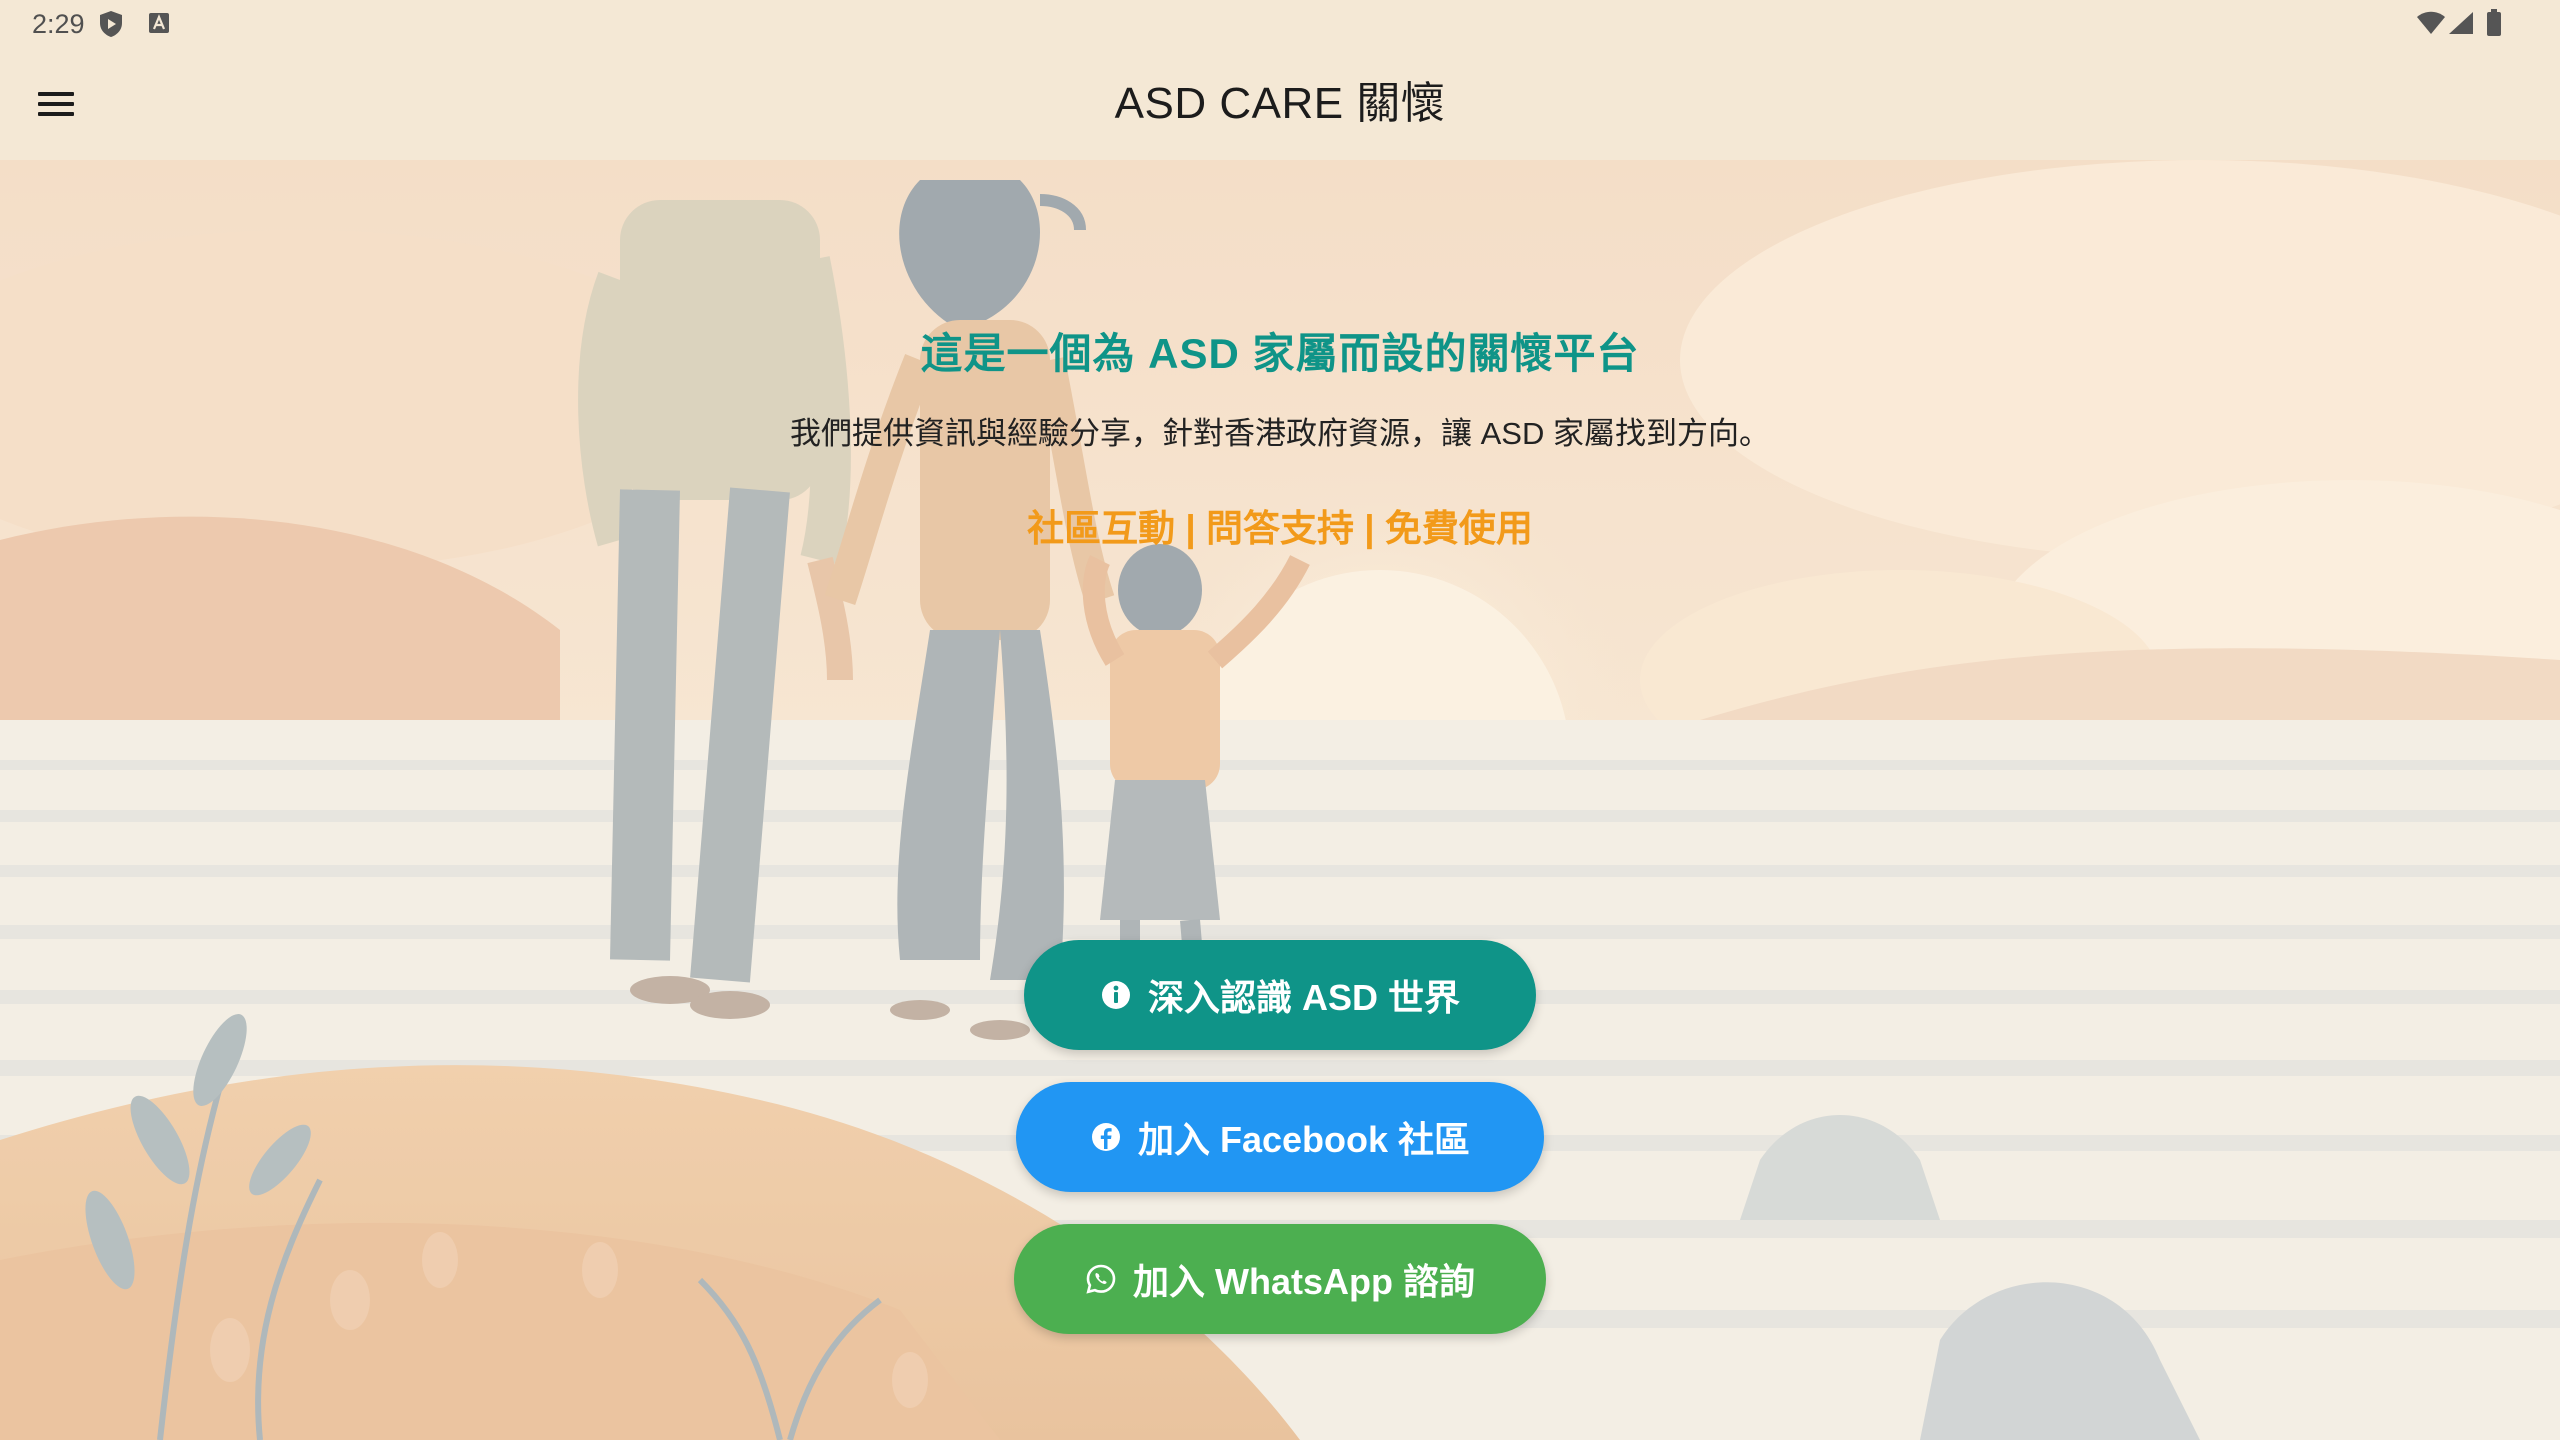 The width and height of the screenshot is (2560, 1440). I want to click on info-icon, so click(1115, 995).